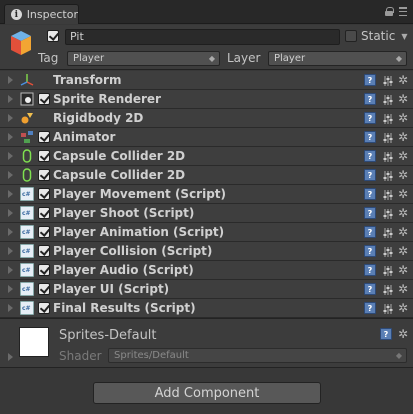 This screenshot has width=413, height=414. What do you see at coordinates (206, 270) in the screenshot?
I see `component-row: Player Audio (Script)? ✲` at bounding box center [206, 270].